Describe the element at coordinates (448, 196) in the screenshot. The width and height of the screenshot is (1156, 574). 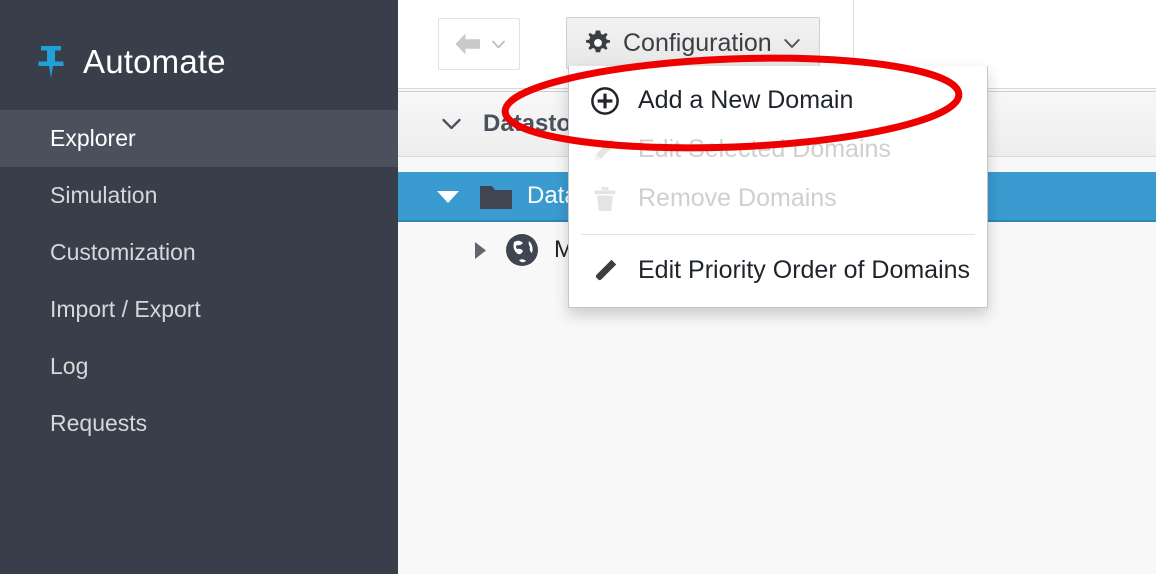
I see `triangle-down-icon` at that location.